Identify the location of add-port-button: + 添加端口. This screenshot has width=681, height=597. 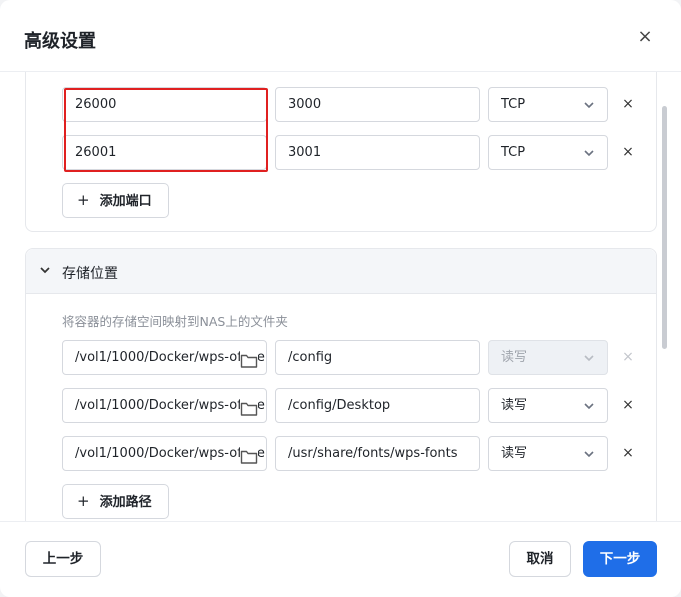
(115, 200).